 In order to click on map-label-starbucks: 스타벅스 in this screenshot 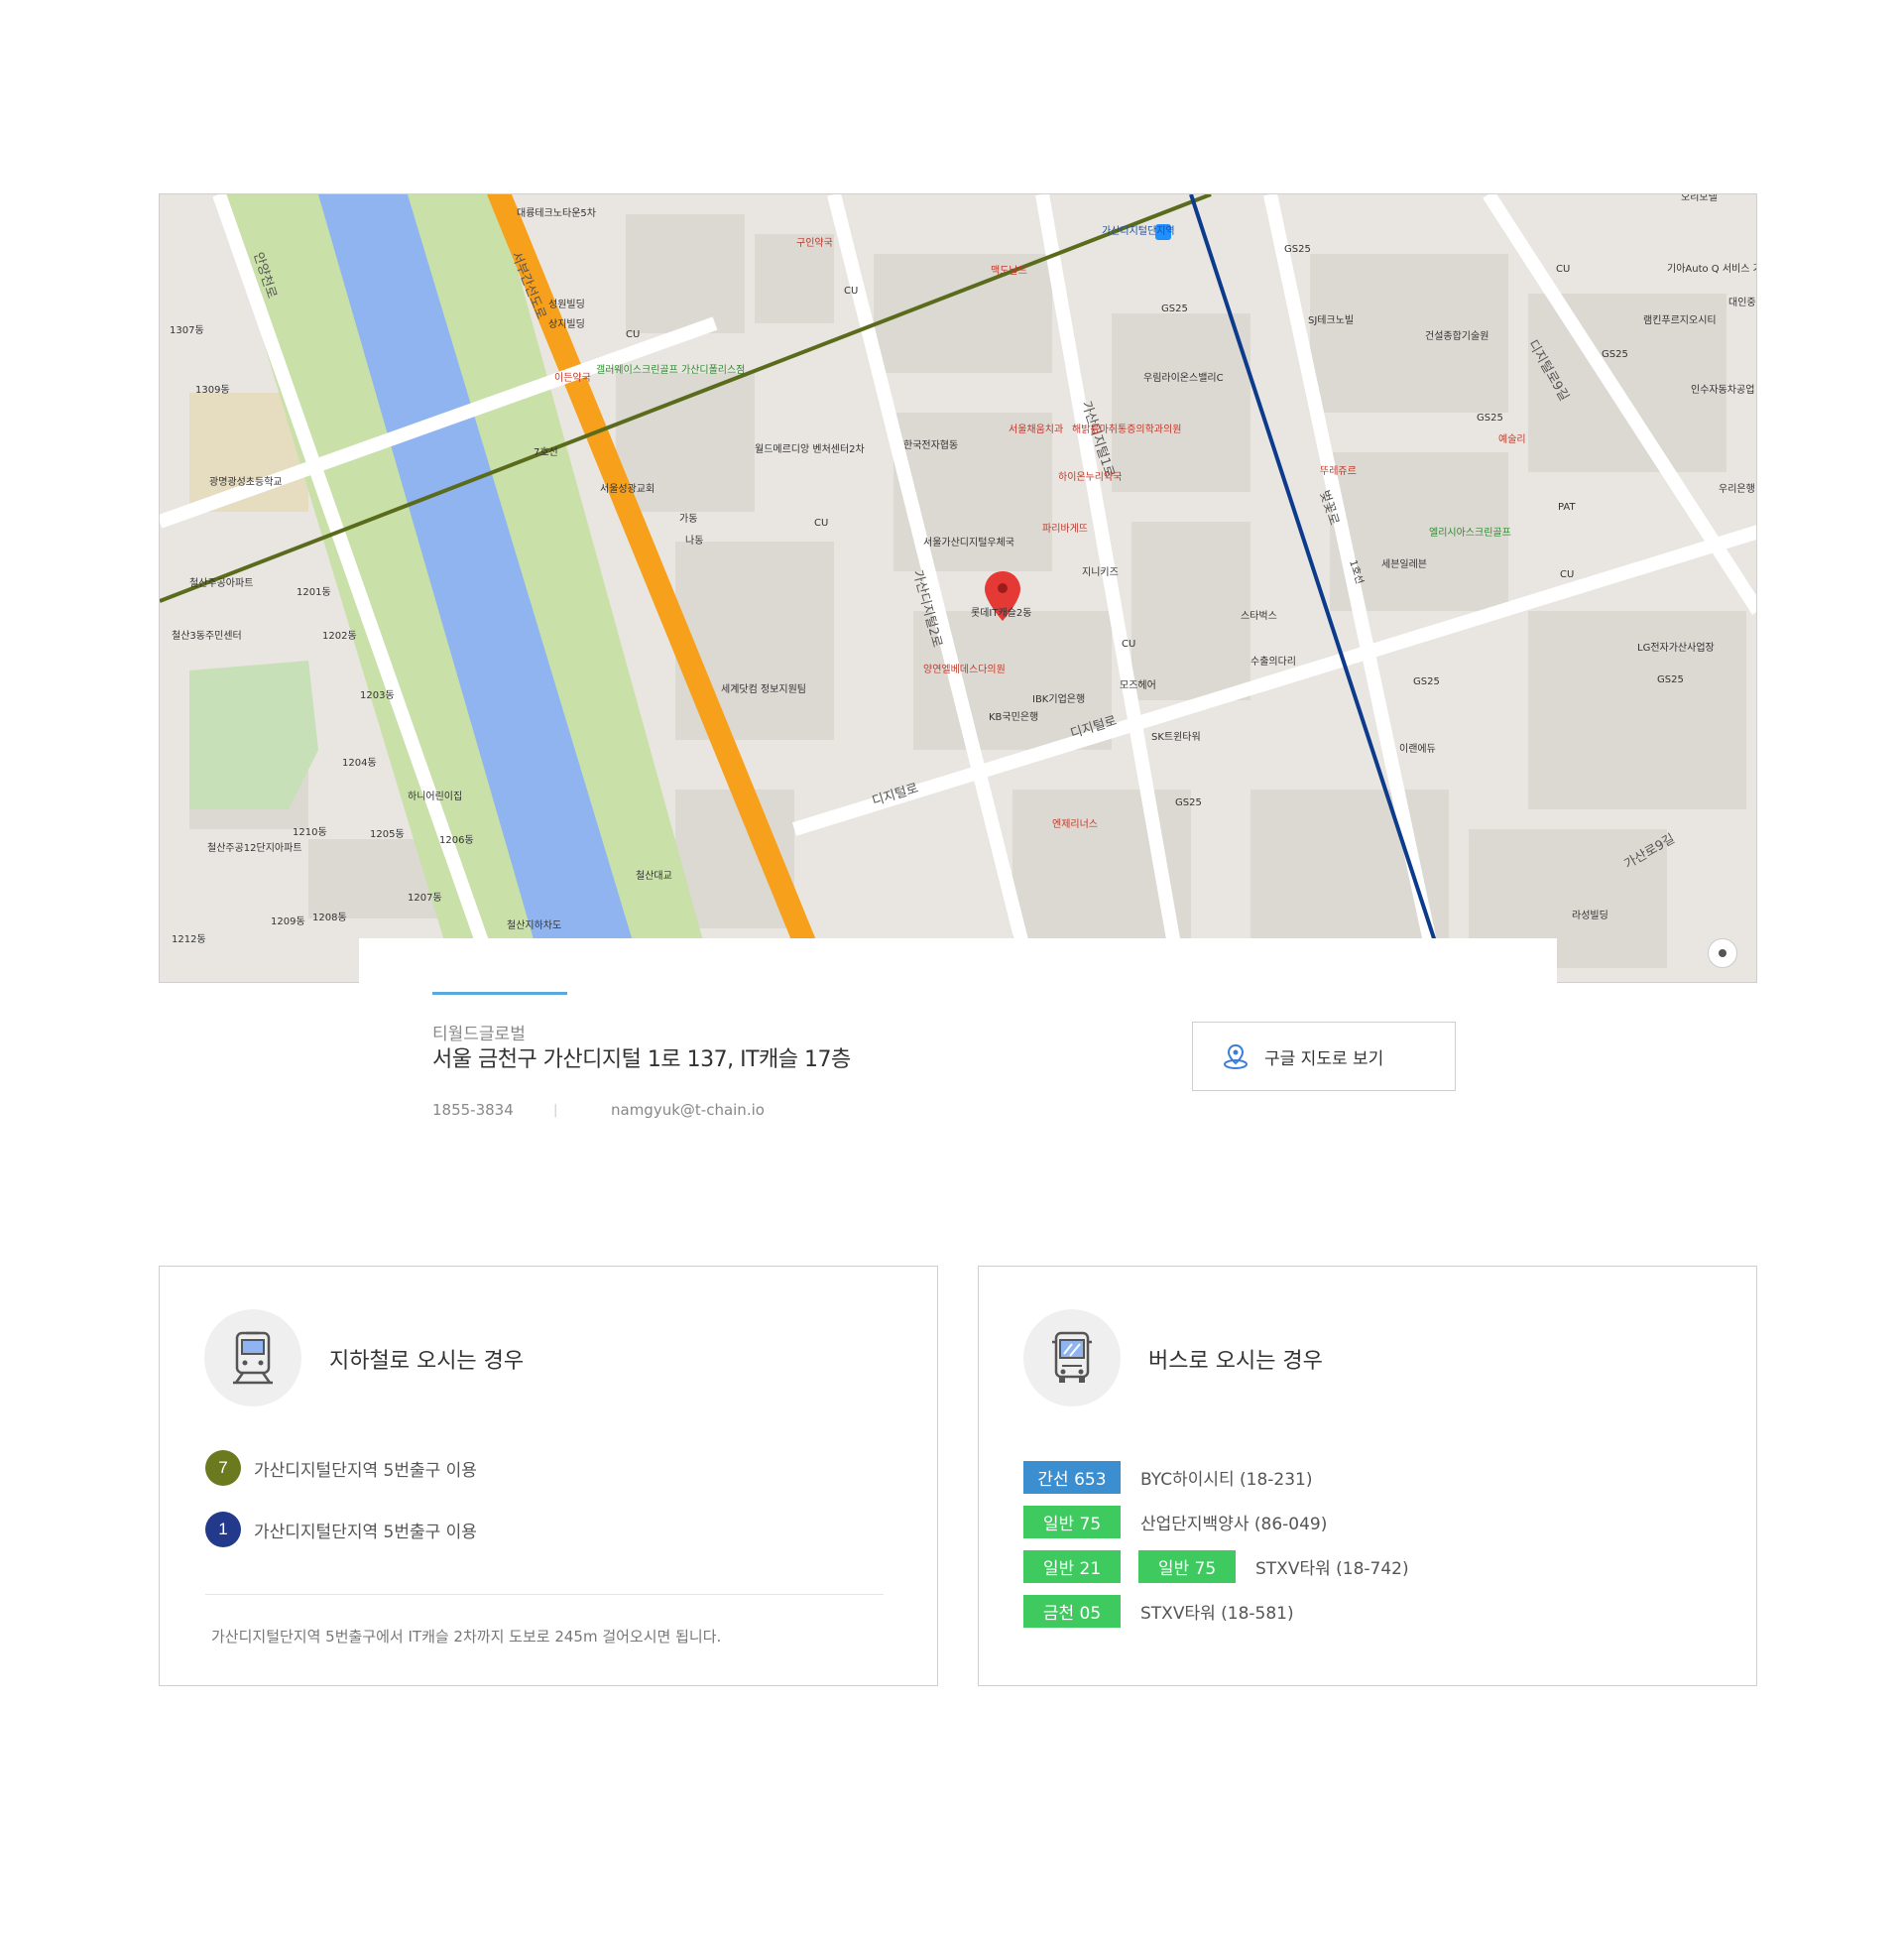, I will do `click(1259, 616)`.